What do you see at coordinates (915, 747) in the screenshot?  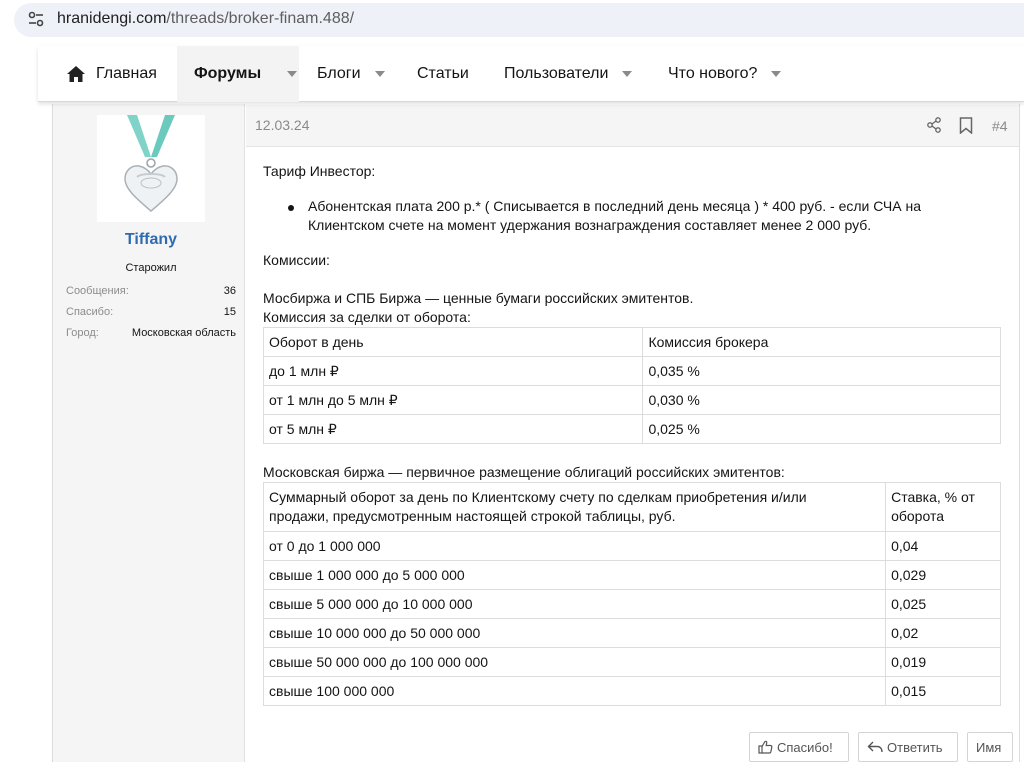 I see `reply-label: Ответить` at bounding box center [915, 747].